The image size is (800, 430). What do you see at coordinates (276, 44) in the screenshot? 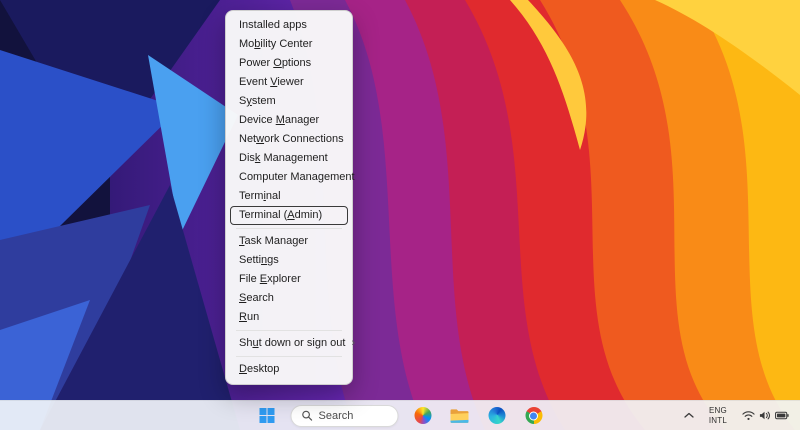
I see `menu-item-label: Mobility Center` at bounding box center [276, 44].